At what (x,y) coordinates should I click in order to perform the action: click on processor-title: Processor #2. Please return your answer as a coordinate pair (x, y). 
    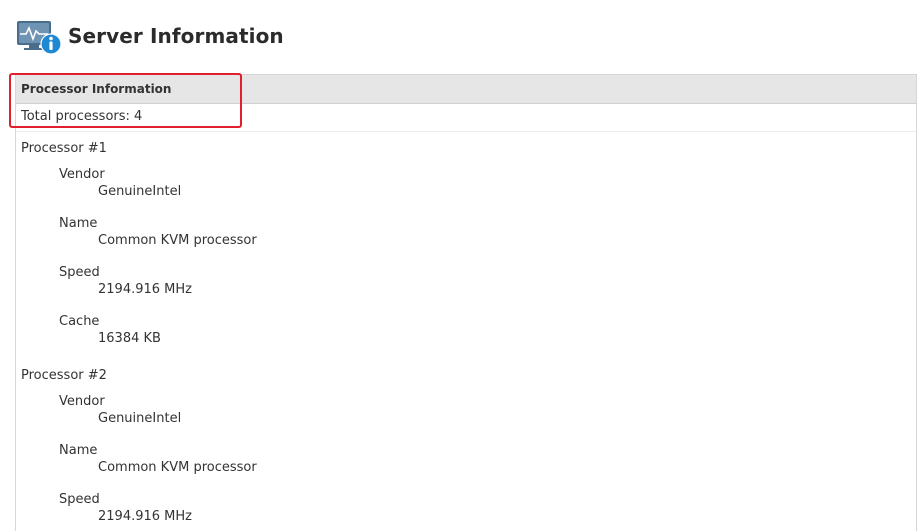
    Looking at the image, I should click on (64, 375).